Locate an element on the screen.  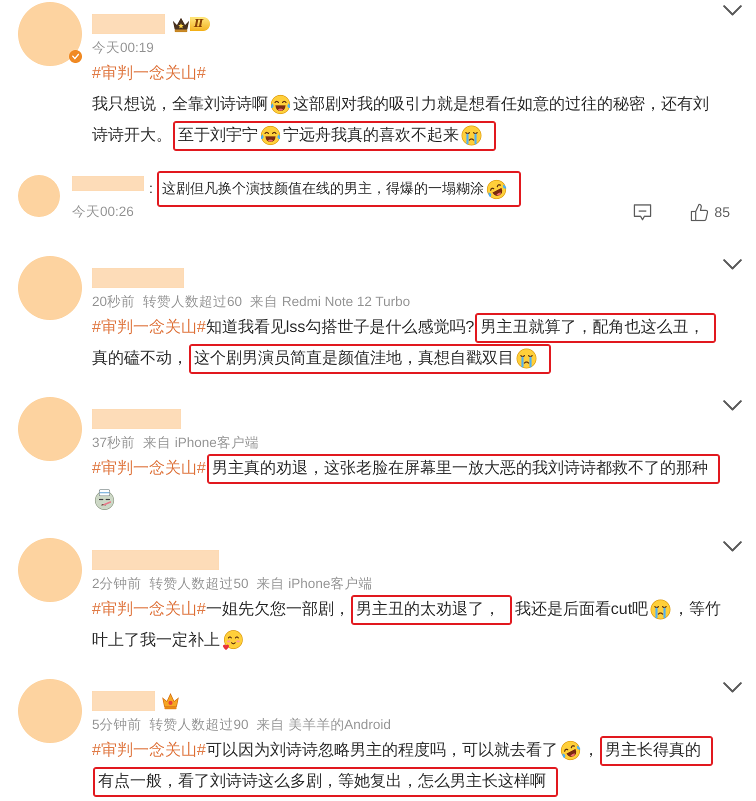
comment-text: 男主丑的太劝退了， is located at coordinates (428, 610).